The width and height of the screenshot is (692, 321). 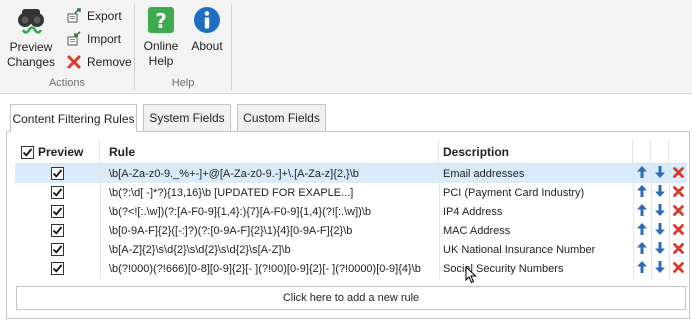 What do you see at coordinates (351, 298) in the screenshot?
I see `add-rule-button: Click here to add a new rule` at bounding box center [351, 298].